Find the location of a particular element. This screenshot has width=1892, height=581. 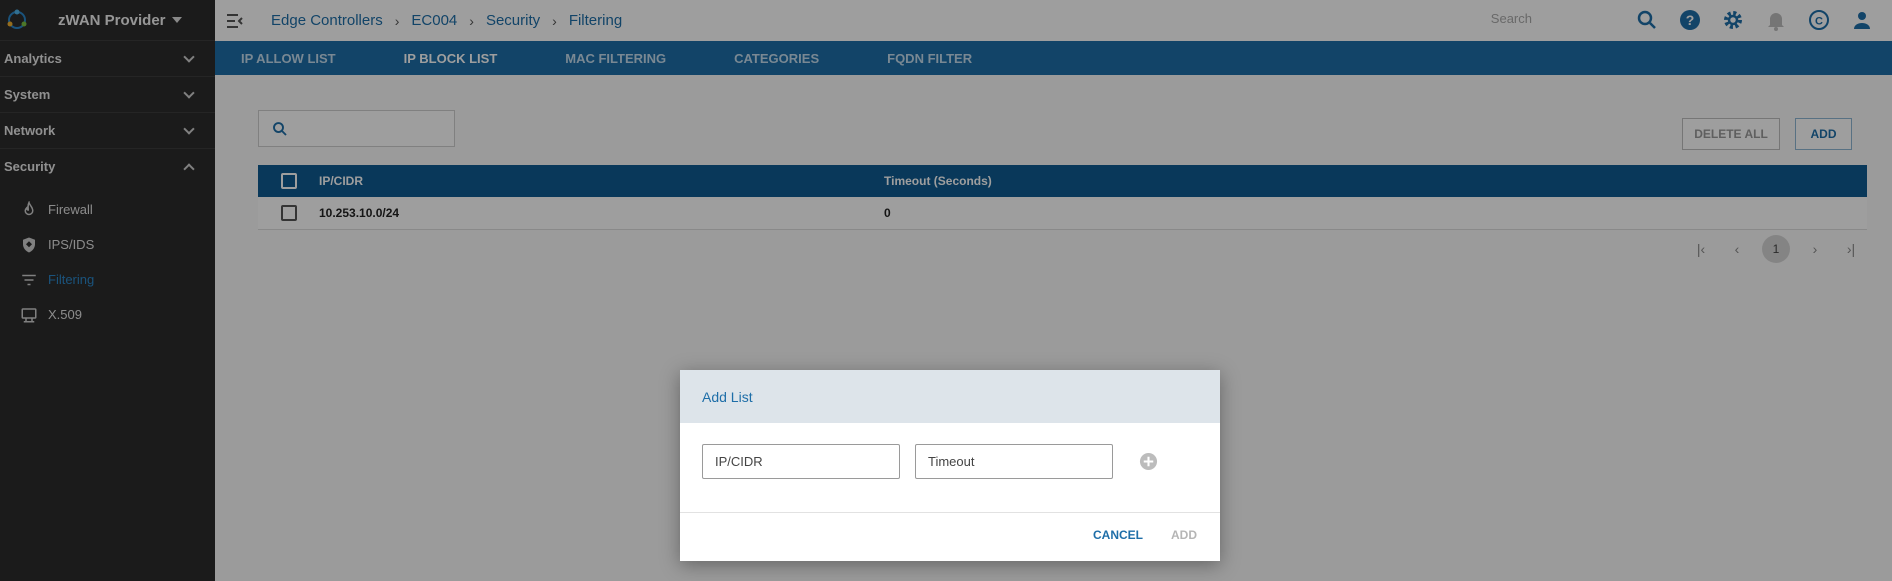

dialog-body is located at coordinates (950, 468).